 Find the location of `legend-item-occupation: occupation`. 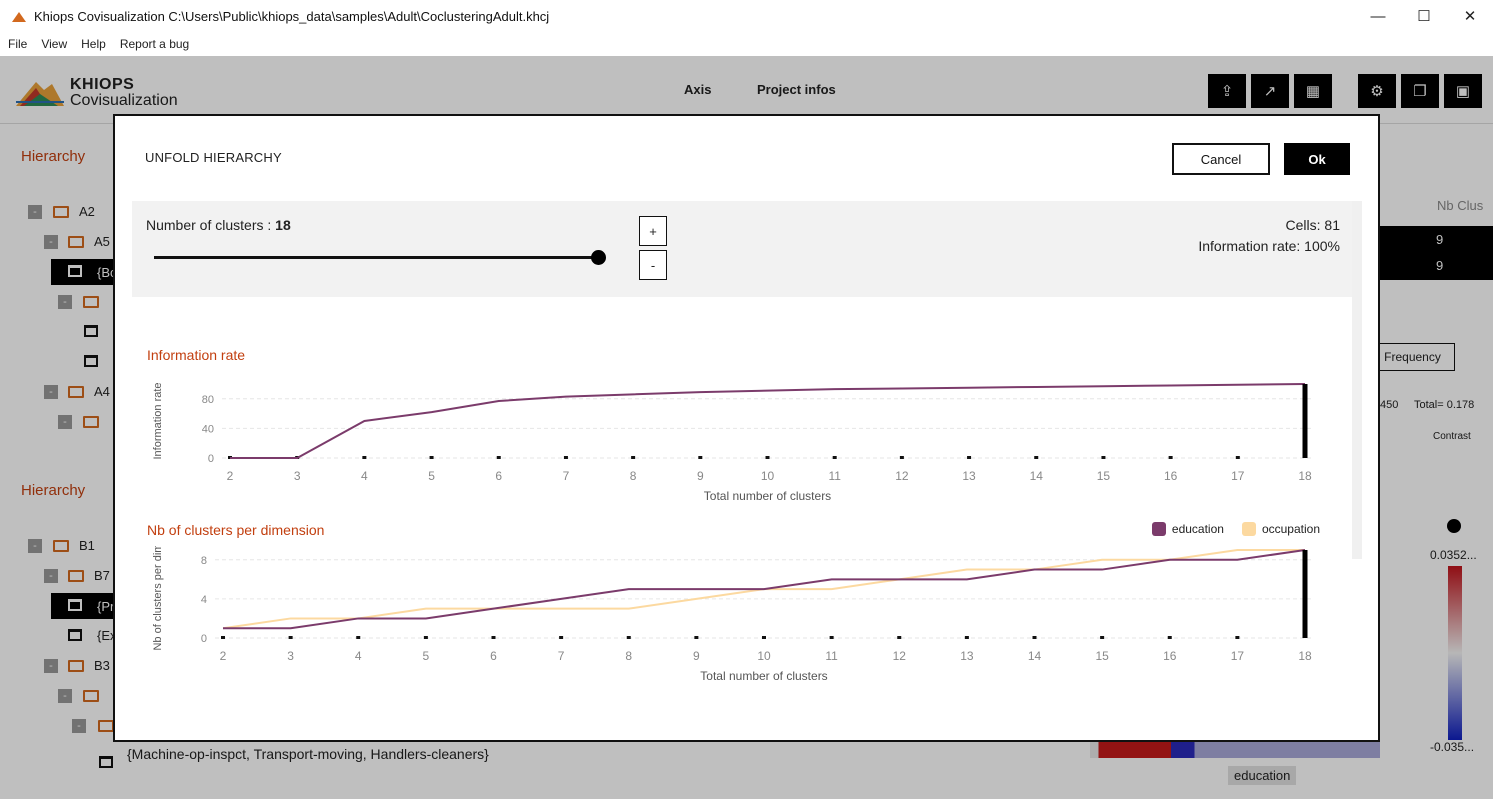

legend-item-occupation: occupation is located at coordinates (1280, 529).